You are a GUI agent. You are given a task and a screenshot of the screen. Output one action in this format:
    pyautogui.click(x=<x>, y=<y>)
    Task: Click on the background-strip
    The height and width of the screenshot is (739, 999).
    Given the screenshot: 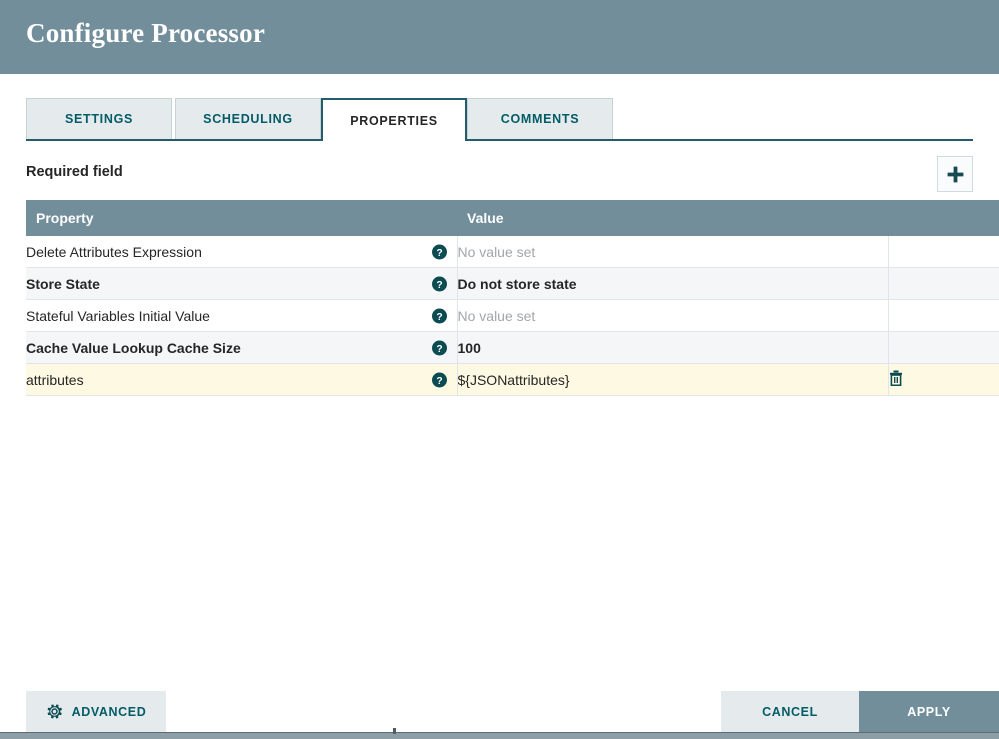 What is the action you would take?
    pyautogui.click(x=499, y=735)
    